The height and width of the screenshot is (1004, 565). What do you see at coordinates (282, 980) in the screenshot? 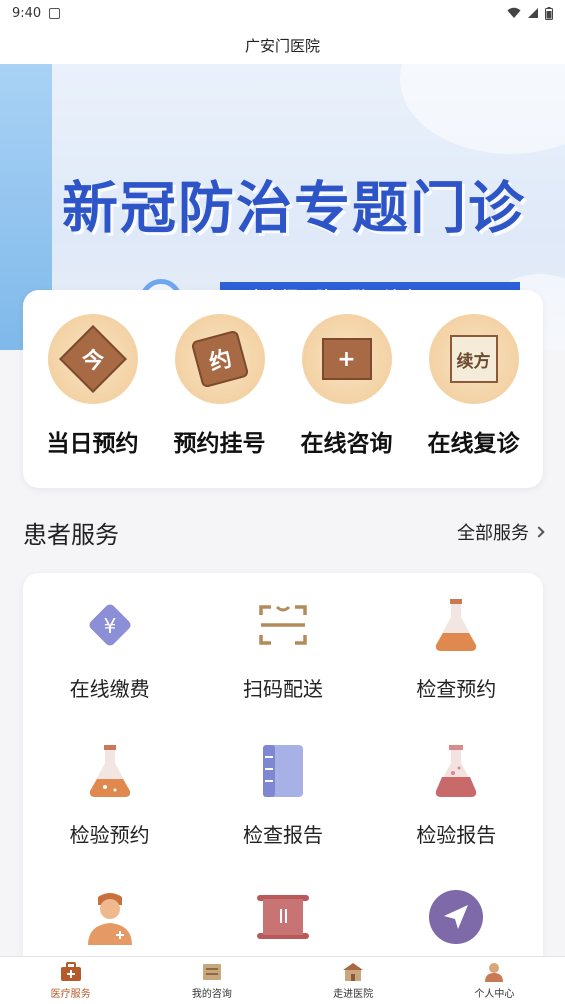
I see `bottom-nav: 医疗服务 我的咨询 走进医院 个人中心` at bounding box center [282, 980].